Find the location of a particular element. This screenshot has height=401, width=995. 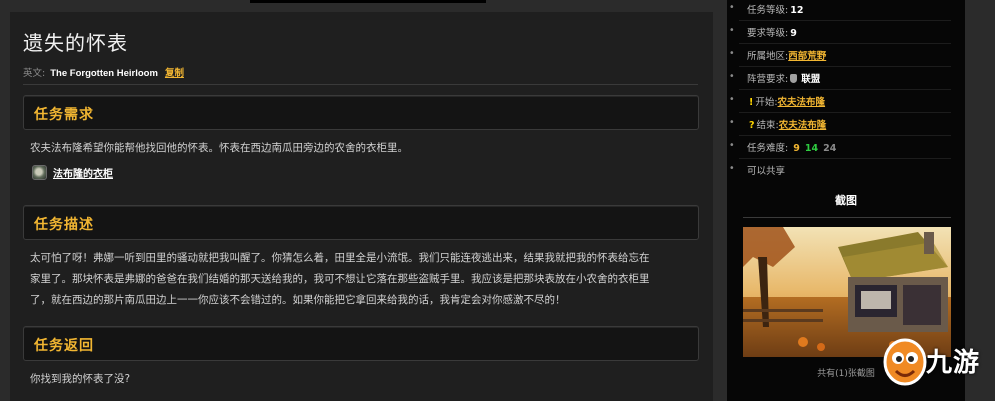

return-text: 你找到我的怀表了没? is located at coordinates (80, 379).